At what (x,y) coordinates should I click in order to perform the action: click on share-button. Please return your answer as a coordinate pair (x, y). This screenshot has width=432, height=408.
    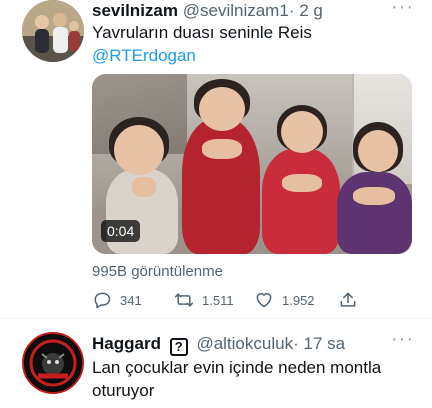
    Looking at the image, I should click on (348, 300).